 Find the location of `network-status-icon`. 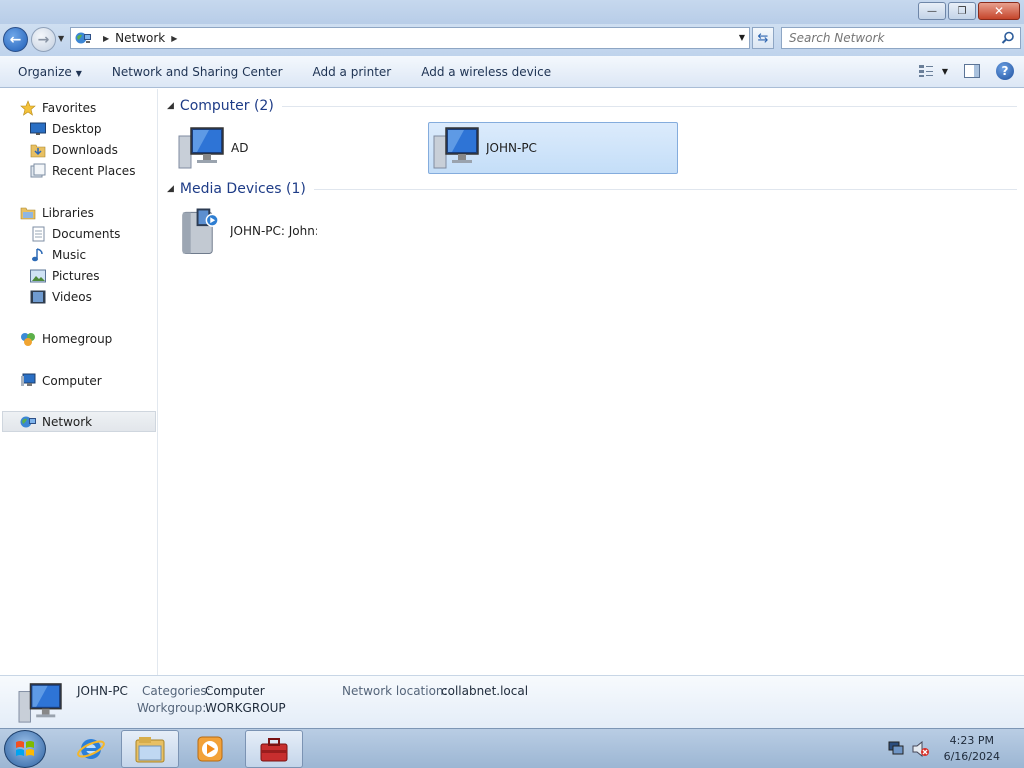

network-status-icon is located at coordinates (897, 749).